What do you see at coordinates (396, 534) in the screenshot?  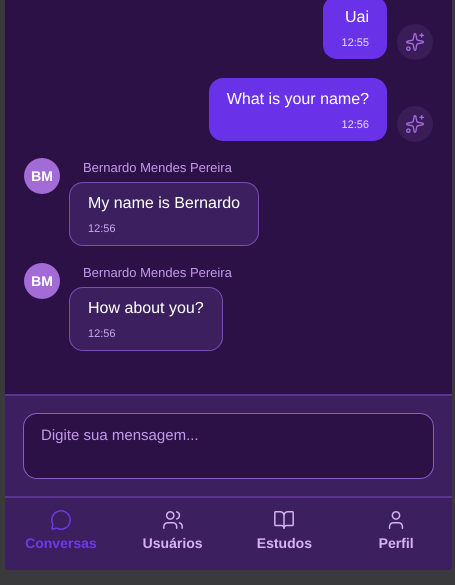 I see `nav-tab: Perfil` at bounding box center [396, 534].